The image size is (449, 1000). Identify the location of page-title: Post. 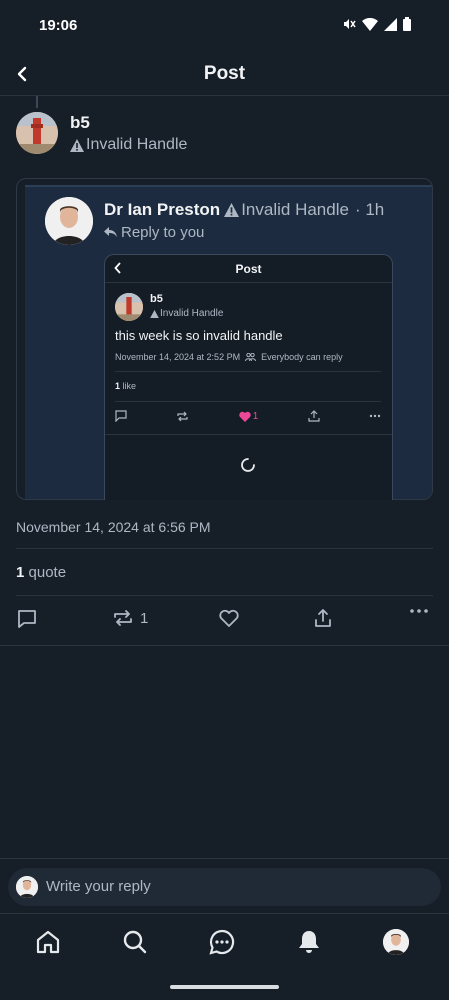
(224, 73).